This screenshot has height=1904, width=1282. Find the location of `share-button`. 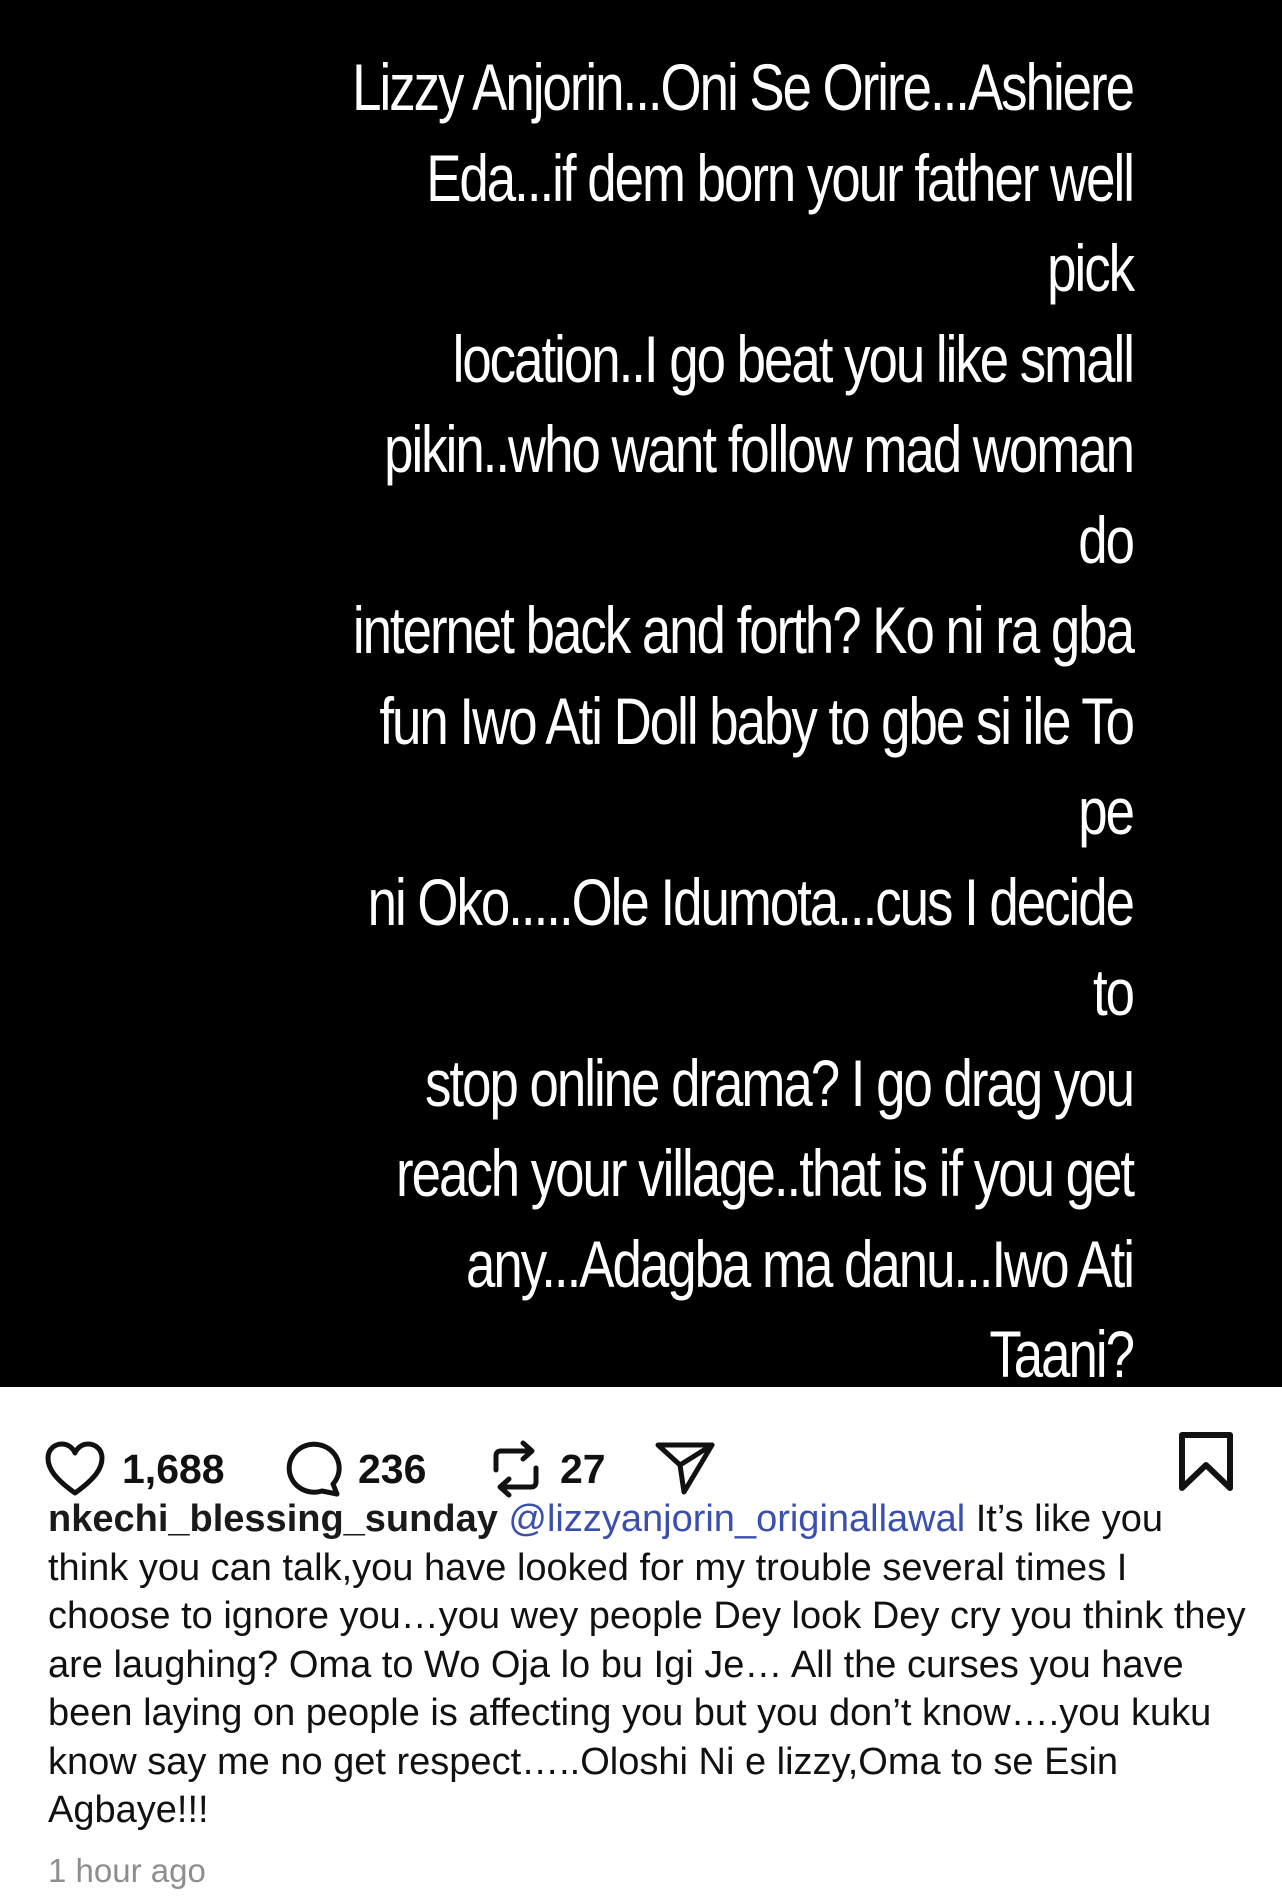

share-button is located at coordinates (685, 1469).